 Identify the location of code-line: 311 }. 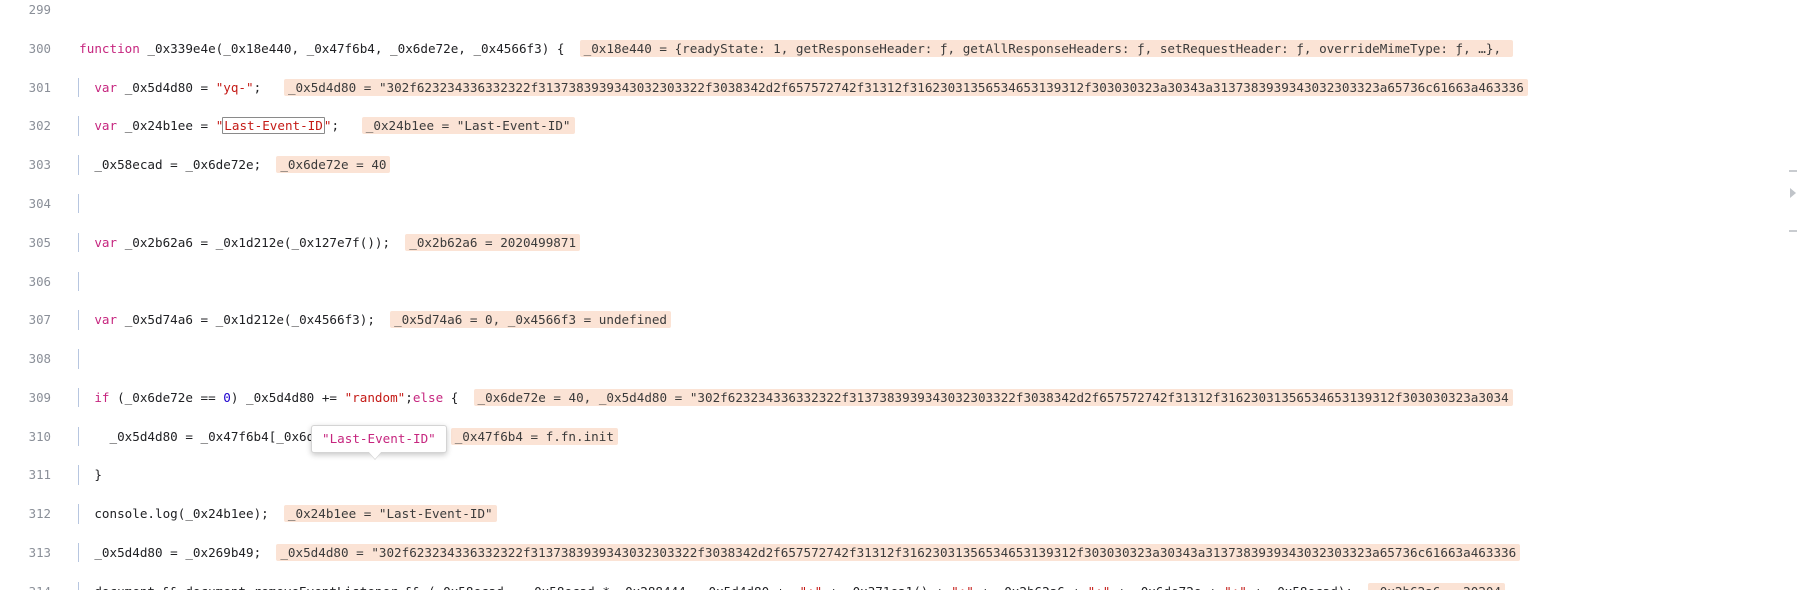
(898, 475).